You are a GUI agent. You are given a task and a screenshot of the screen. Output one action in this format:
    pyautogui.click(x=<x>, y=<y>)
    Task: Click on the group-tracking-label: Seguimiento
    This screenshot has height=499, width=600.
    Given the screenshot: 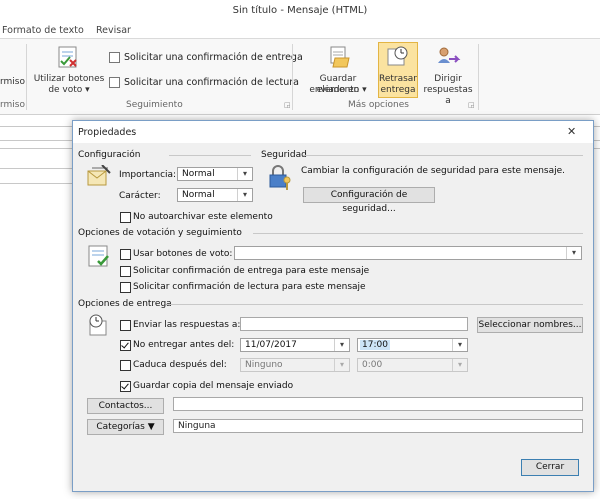 What is the action you would take?
    pyautogui.click(x=154, y=105)
    